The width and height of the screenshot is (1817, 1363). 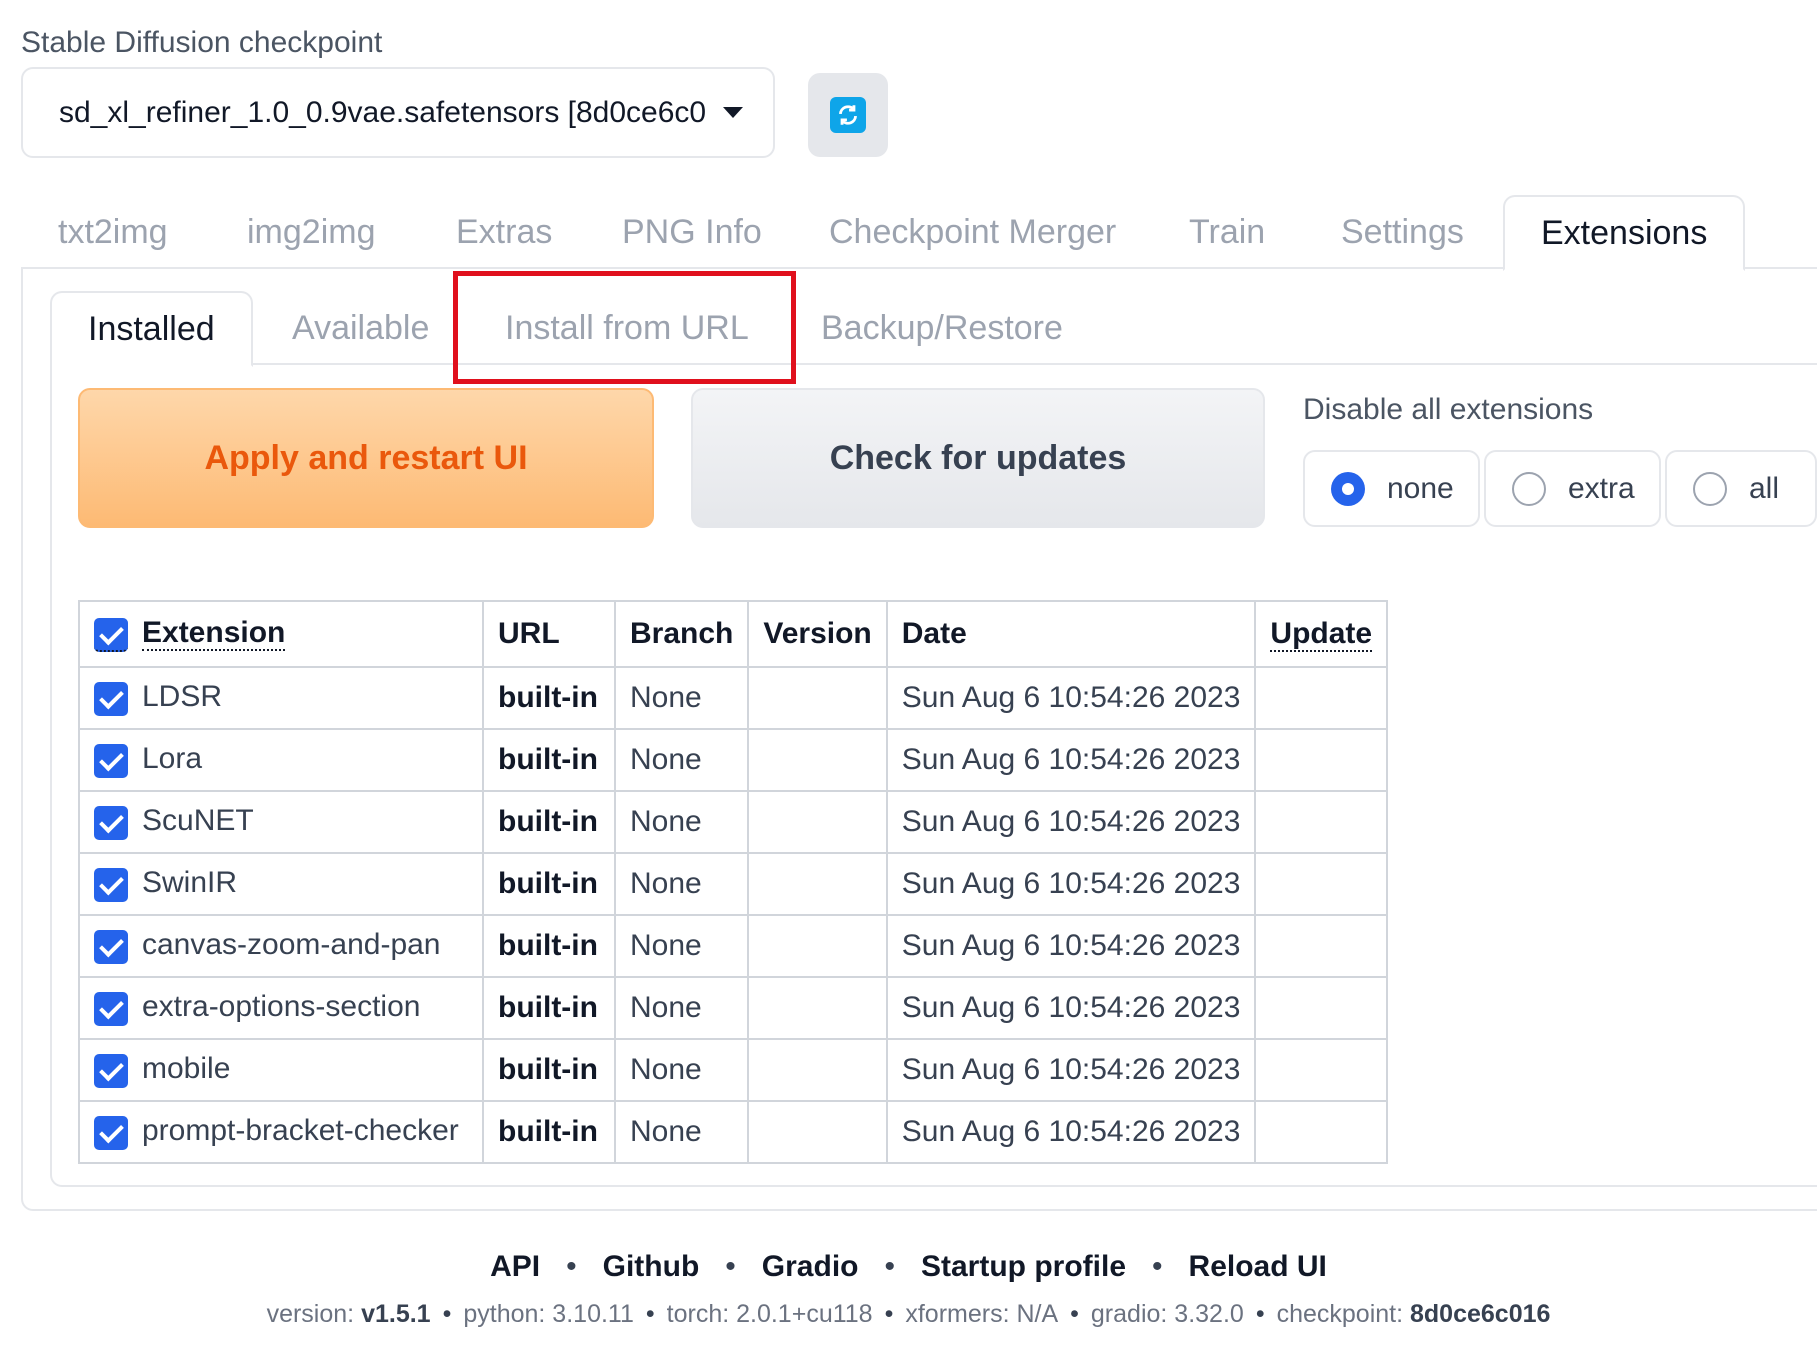 I want to click on header-update: Update, so click(x=1321, y=634).